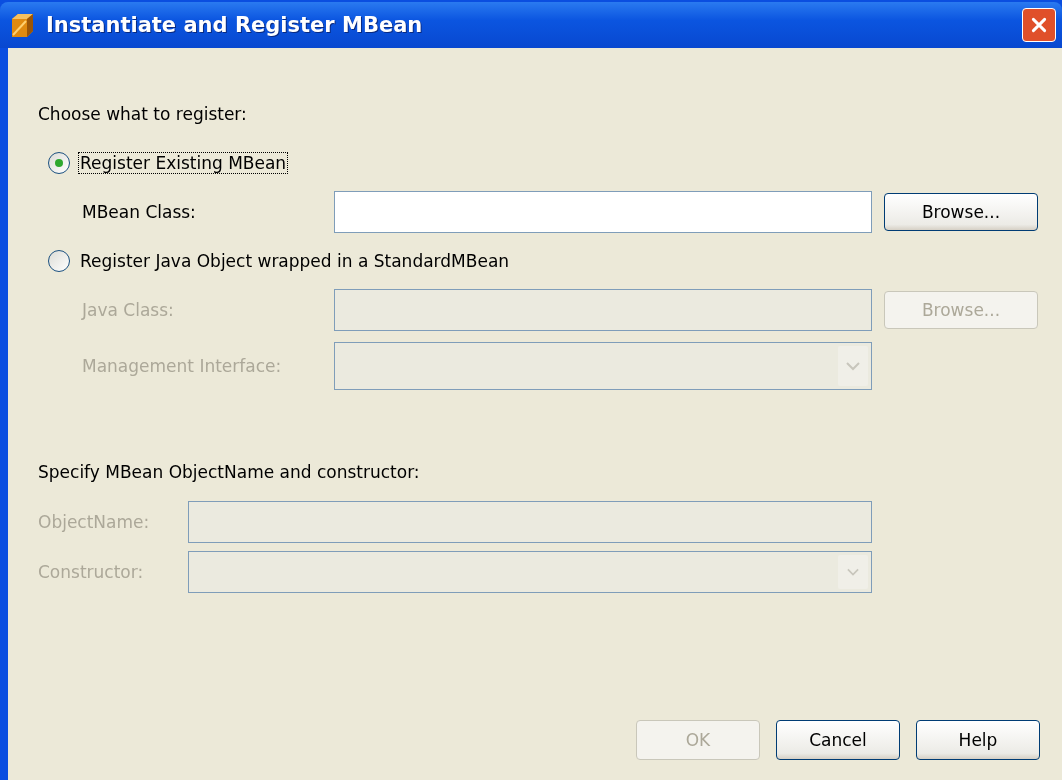 Image resolution: width=1062 pixels, height=780 pixels. I want to click on section-label: Specify MBean ObjectName and constructor:, so click(229, 472).